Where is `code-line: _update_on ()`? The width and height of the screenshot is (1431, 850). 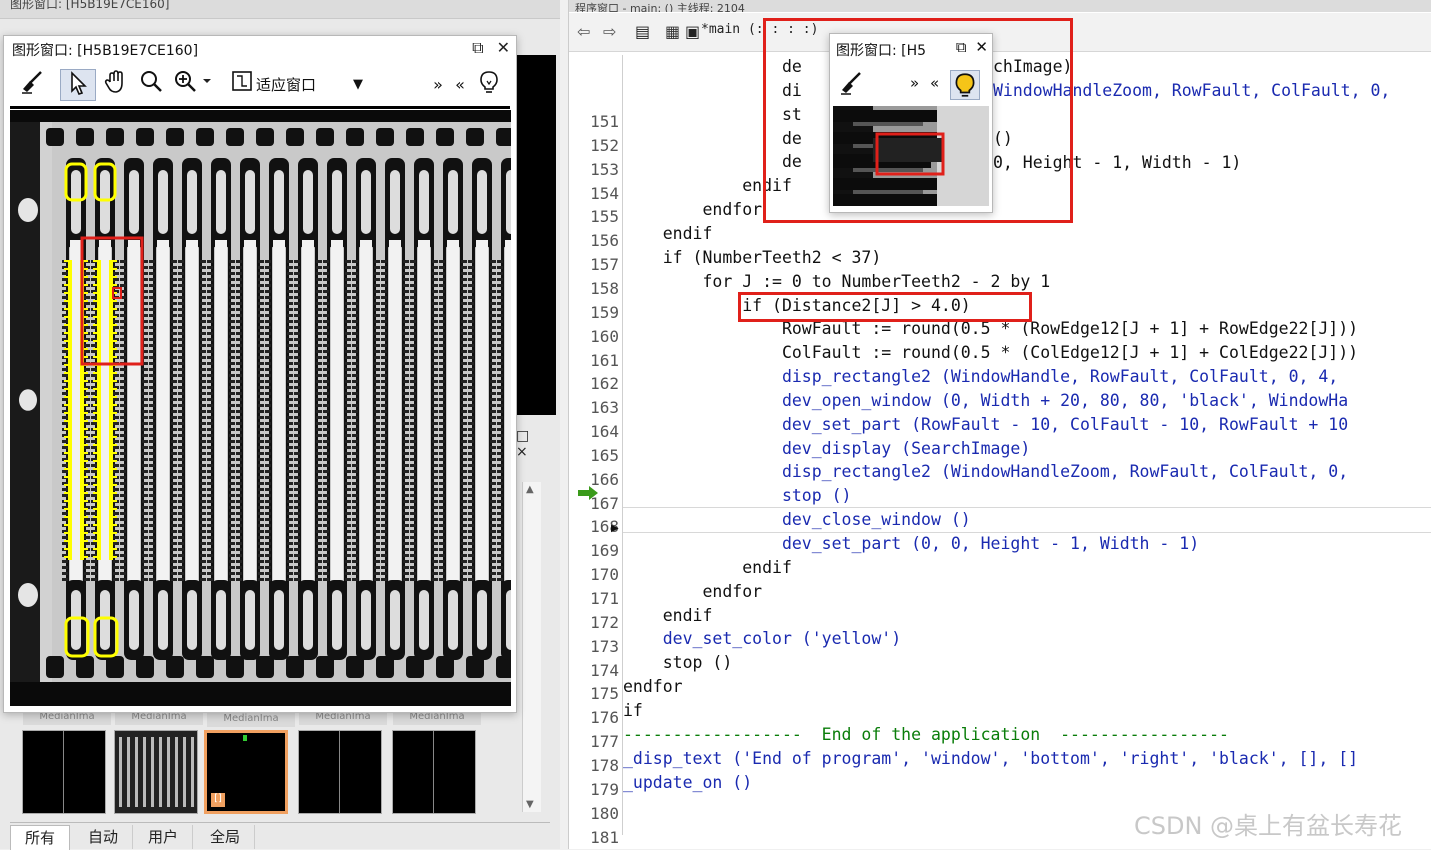 code-line: _update_on () is located at coordinates (687, 782).